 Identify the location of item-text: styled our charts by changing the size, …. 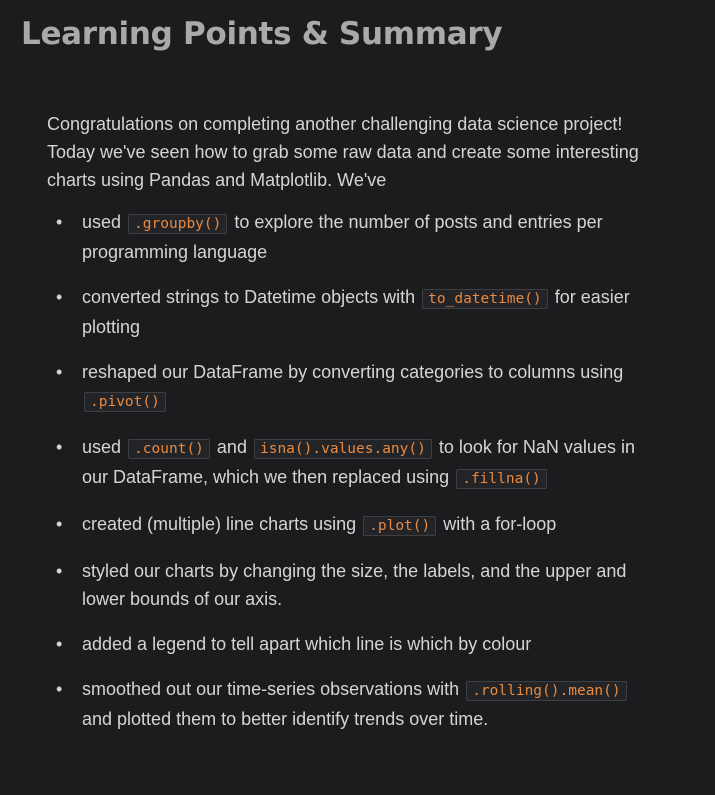
(354, 585).